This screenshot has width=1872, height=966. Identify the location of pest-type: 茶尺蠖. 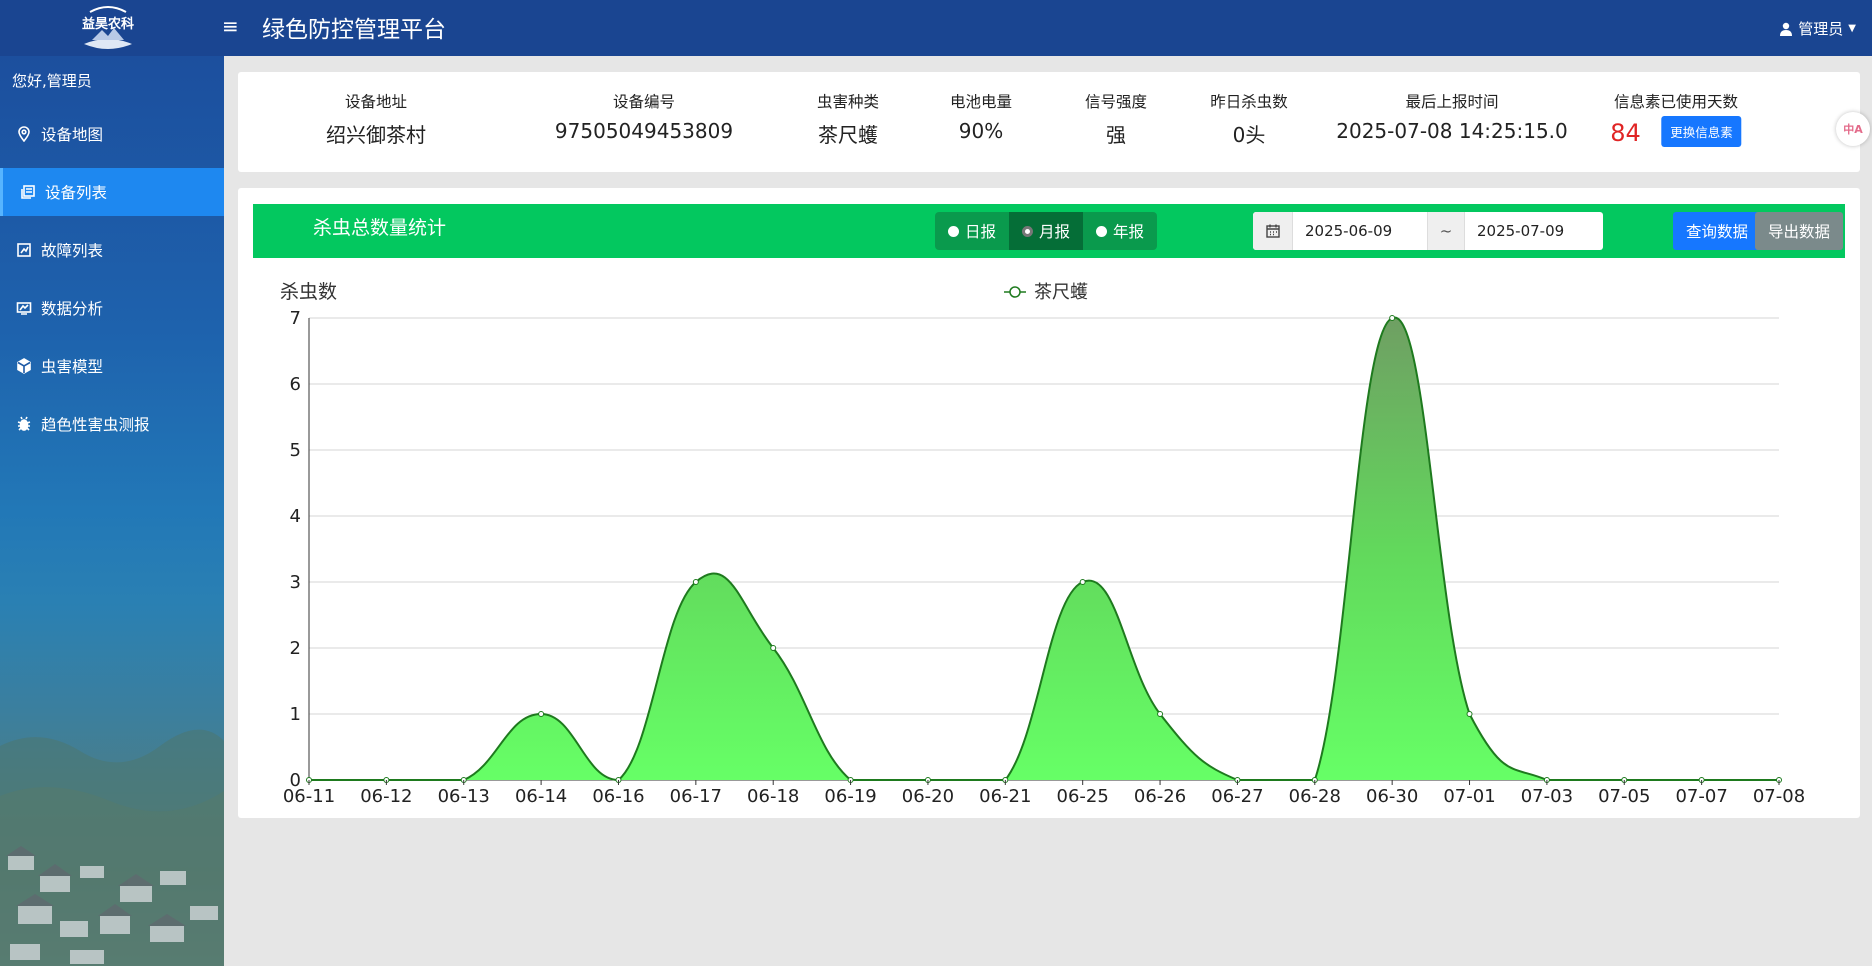
(847, 135).